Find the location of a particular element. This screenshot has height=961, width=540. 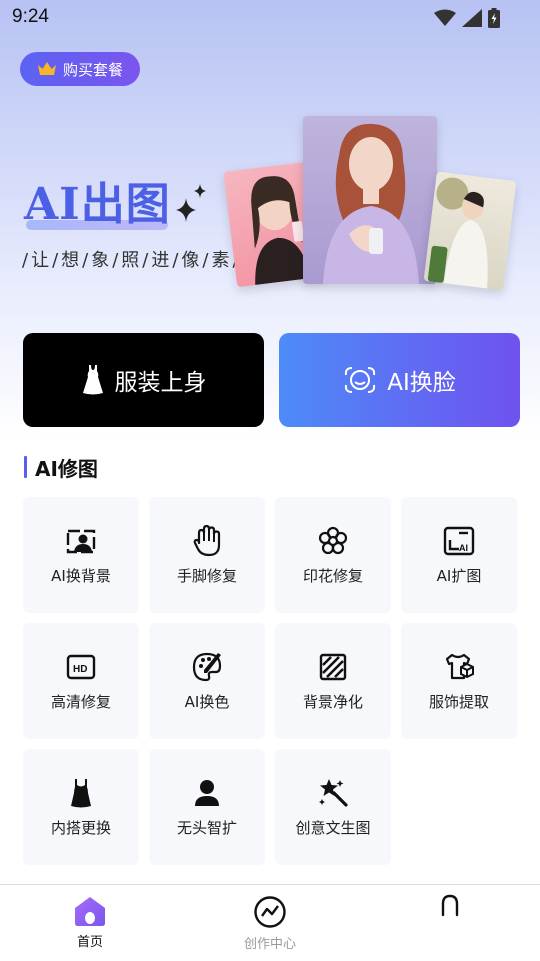

sparkle-icon is located at coordinates (191, 203).